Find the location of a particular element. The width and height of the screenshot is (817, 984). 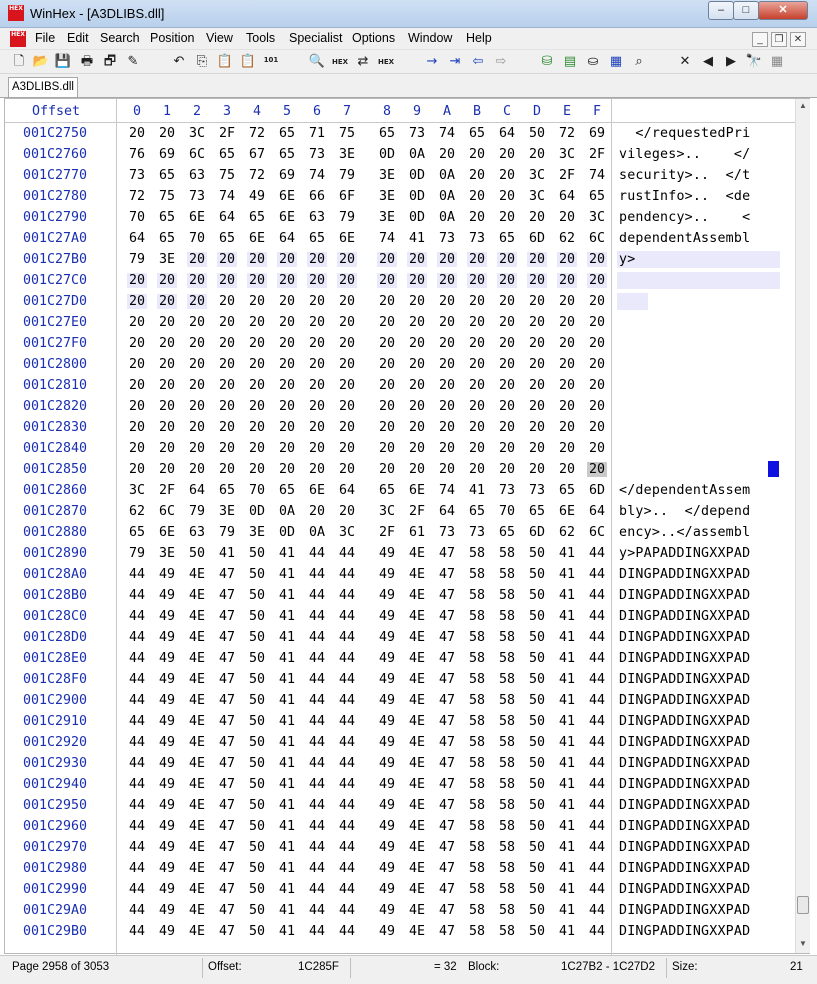

hex-byte: 74 is located at coordinates (387, 238).